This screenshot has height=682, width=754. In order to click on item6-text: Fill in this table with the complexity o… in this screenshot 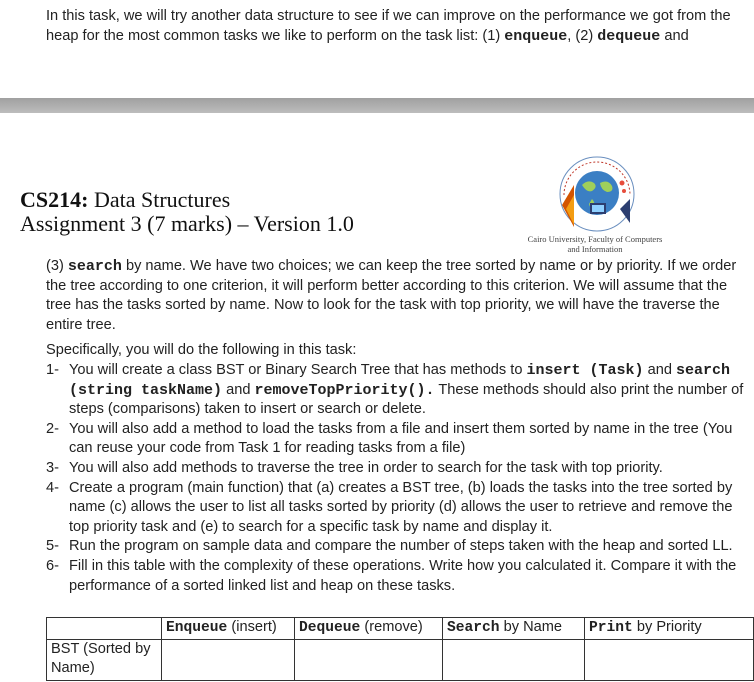, I will do `click(403, 575)`.